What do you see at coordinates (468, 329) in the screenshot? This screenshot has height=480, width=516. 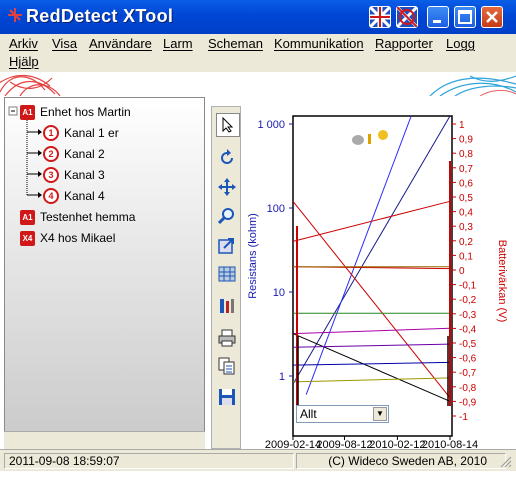 I see `y-right-tick-label: -0,4` at bounding box center [468, 329].